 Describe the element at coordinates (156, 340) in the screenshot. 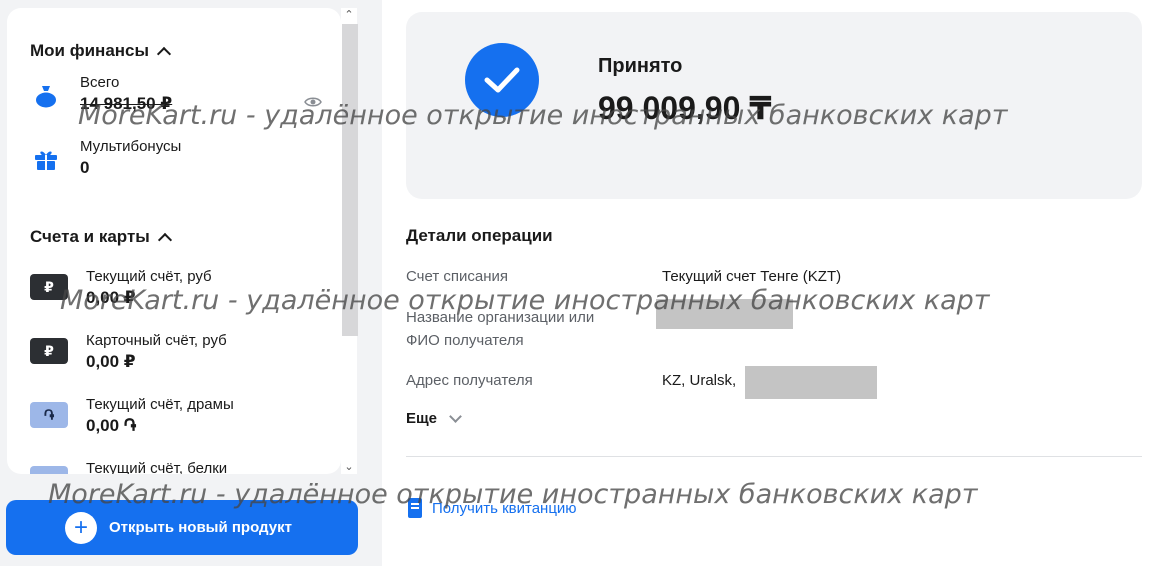

I see `account-label: Карточный счёт, руб` at that location.